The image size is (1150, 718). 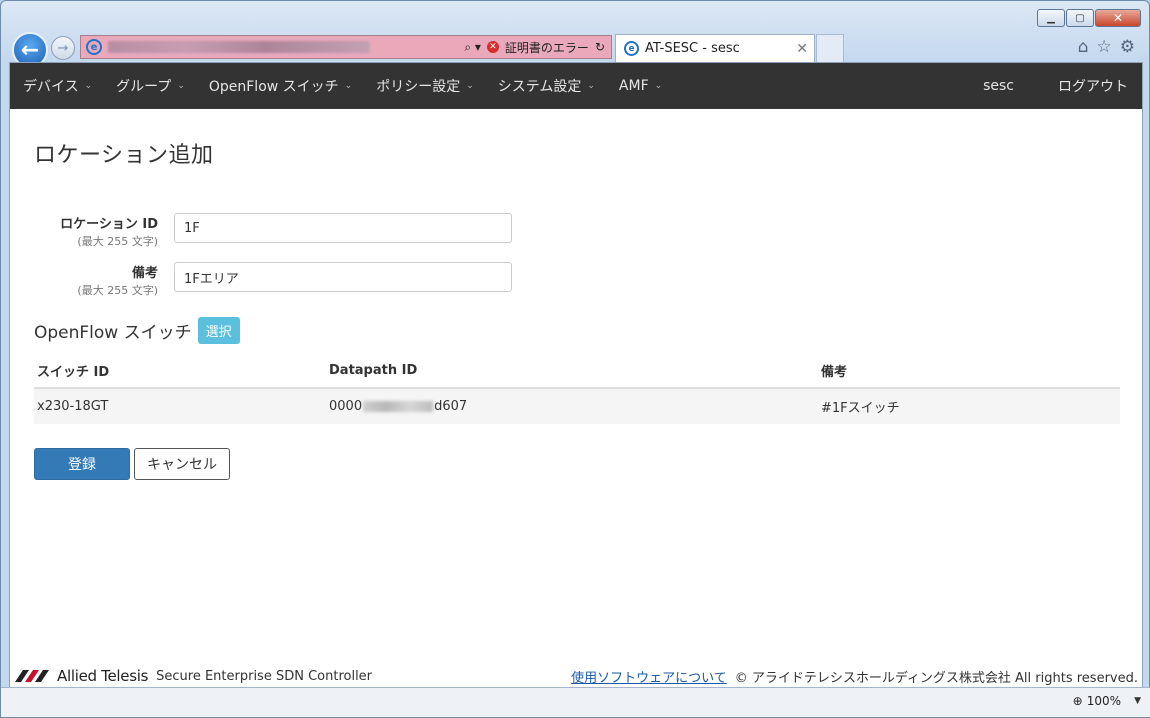 I want to click on cell-note: #1Fスイッチ, so click(x=969, y=406).